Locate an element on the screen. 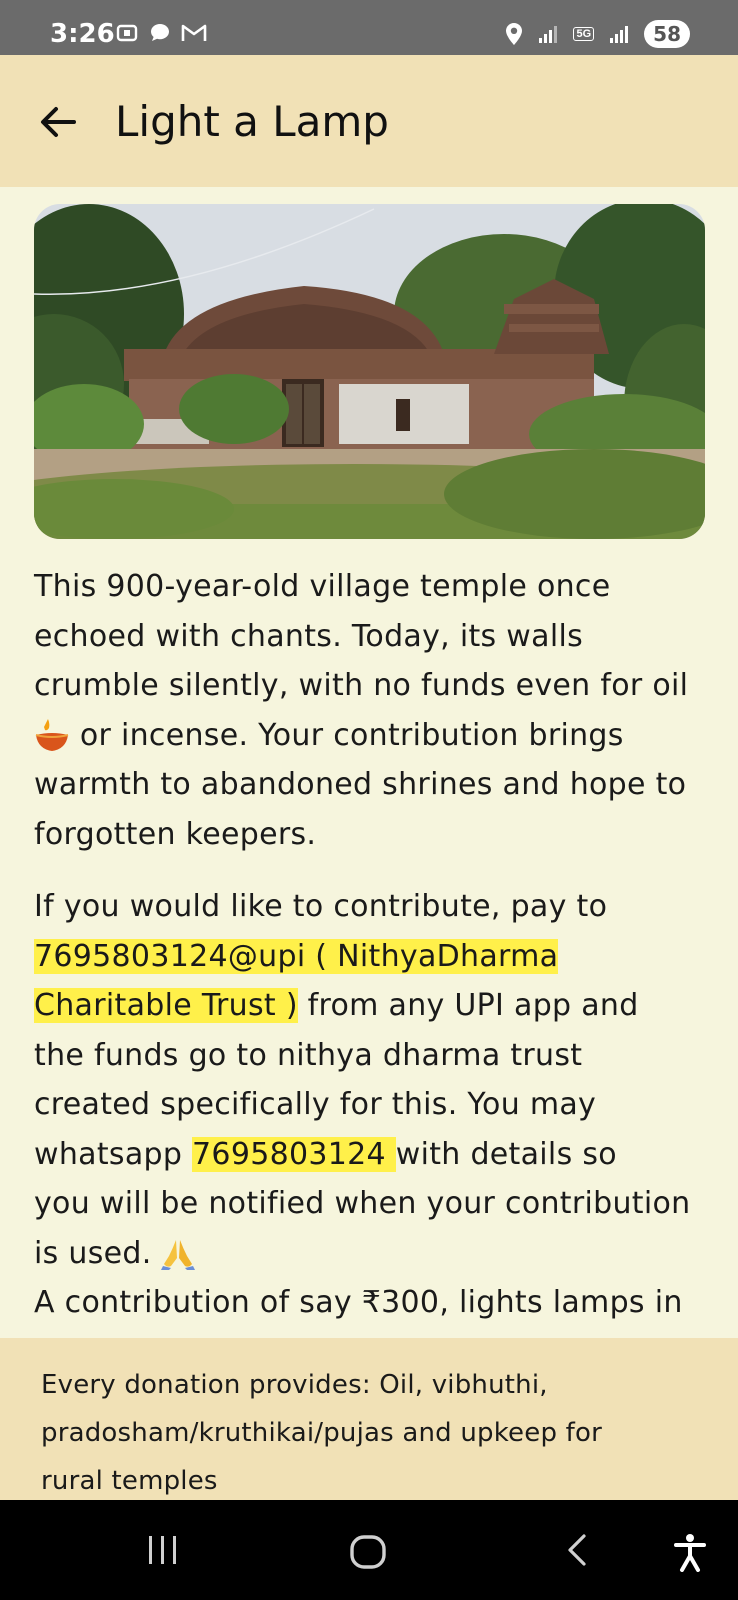 This screenshot has height=1600, width=738. notification-icons is located at coordinates (161, 33).